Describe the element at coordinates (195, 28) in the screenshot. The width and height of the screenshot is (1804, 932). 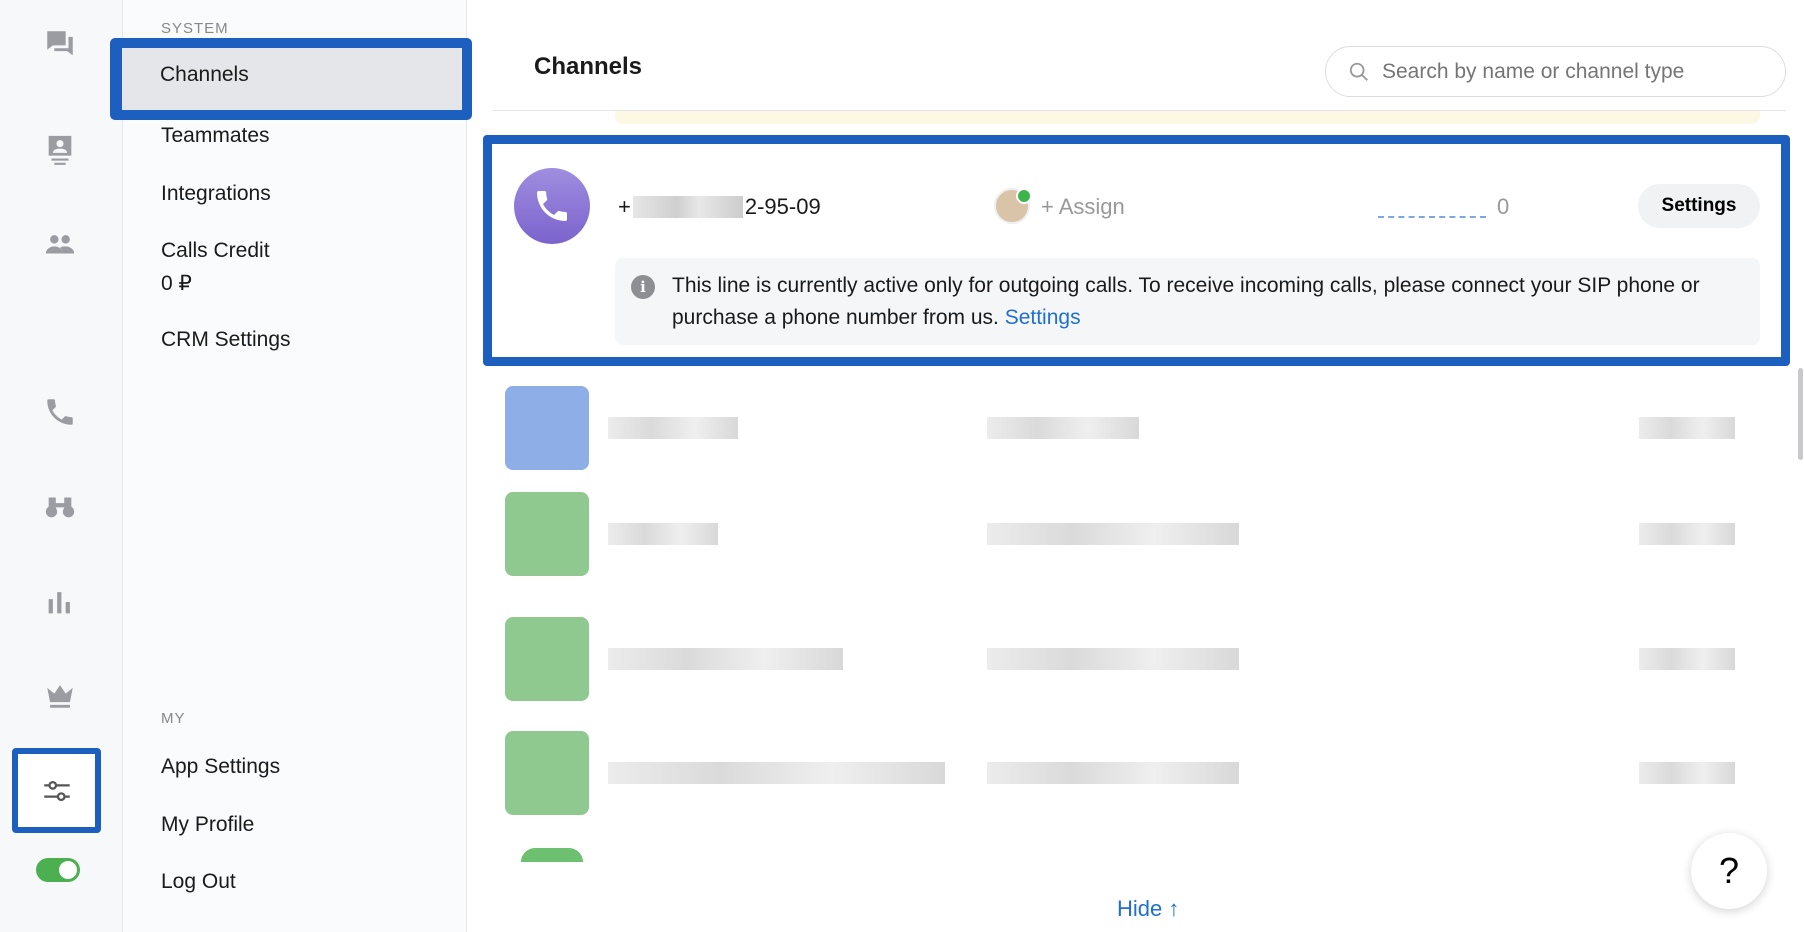
I see `section-label-system: SYSTEM` at that location.